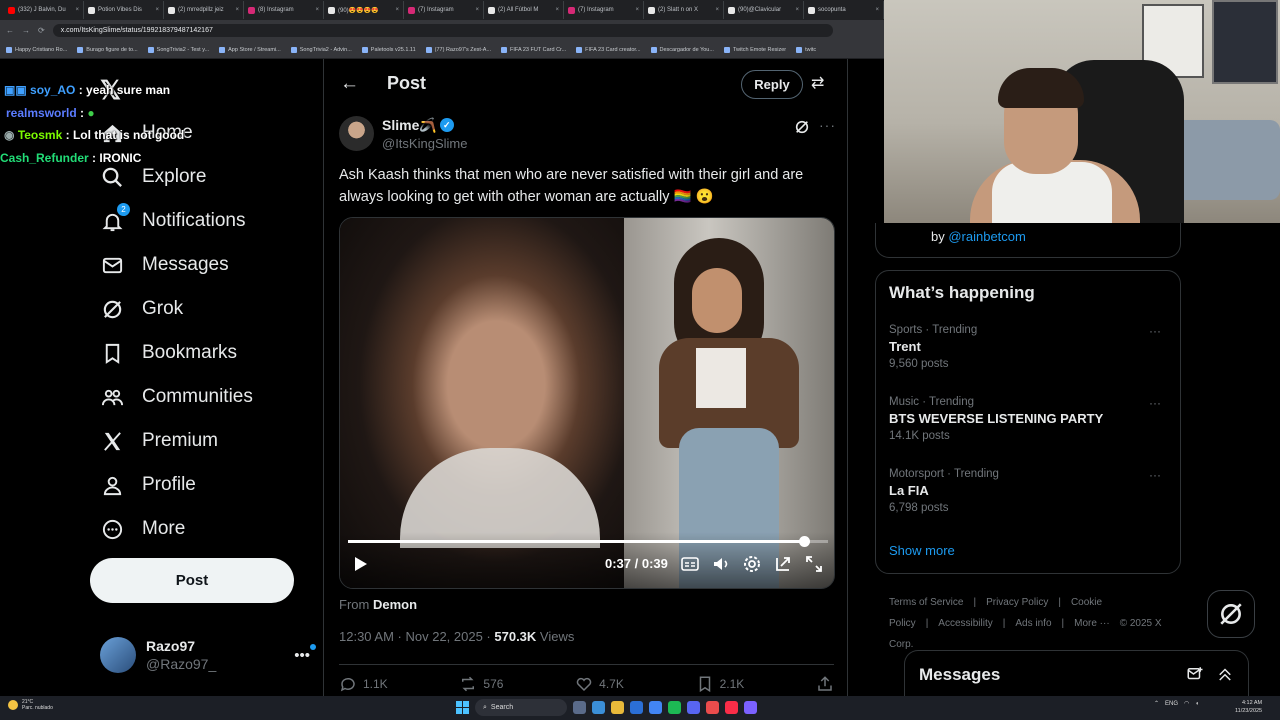 This screenshot has height=720, width=1280. I want to click on author-handle: @ItsKingSlime, so click(424, 143).